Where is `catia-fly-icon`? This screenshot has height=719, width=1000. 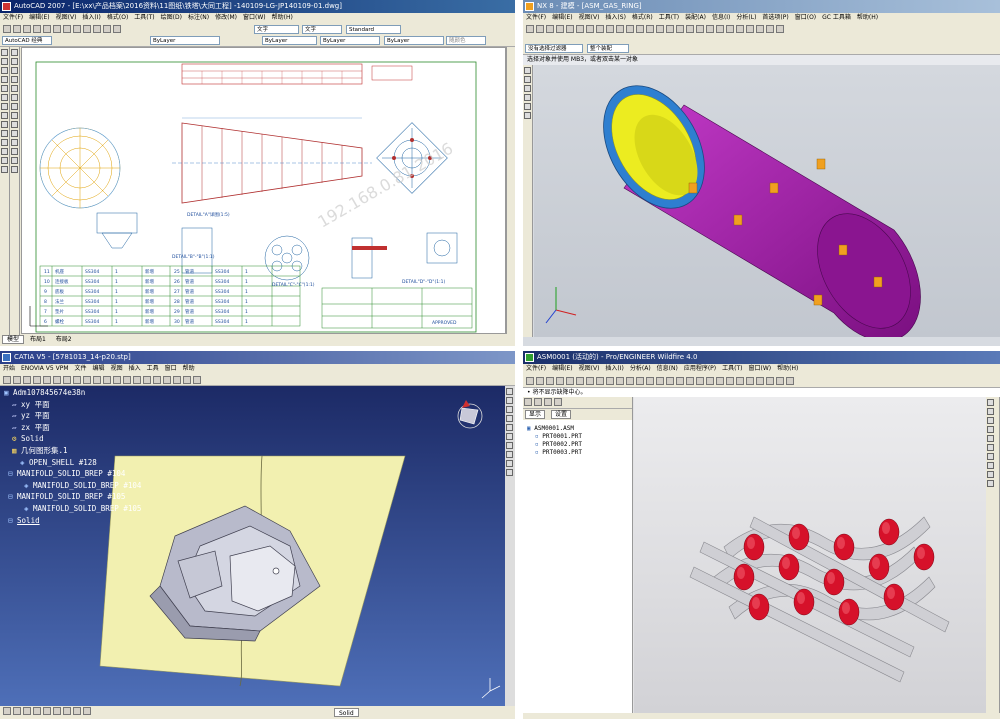 catia-fly-icon is located at coordinates (7, 711).